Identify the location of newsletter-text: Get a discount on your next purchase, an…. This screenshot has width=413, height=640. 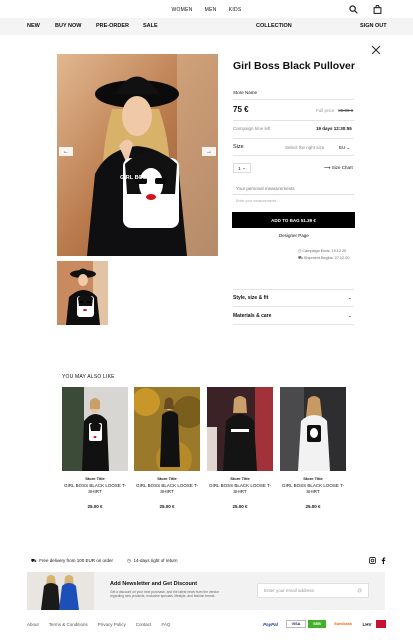
(165, 594).